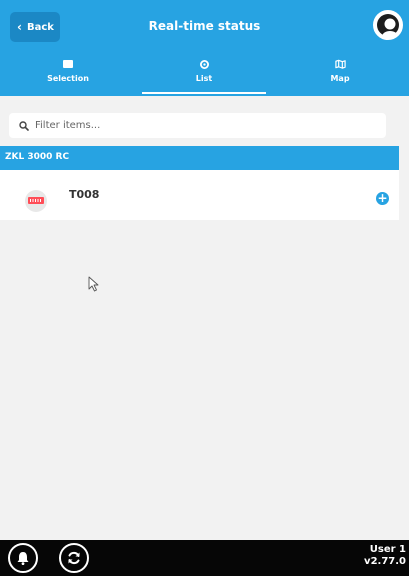 This screenshot has width=409, height=576. I want to click on tab-map: Map, so click(340, 74).